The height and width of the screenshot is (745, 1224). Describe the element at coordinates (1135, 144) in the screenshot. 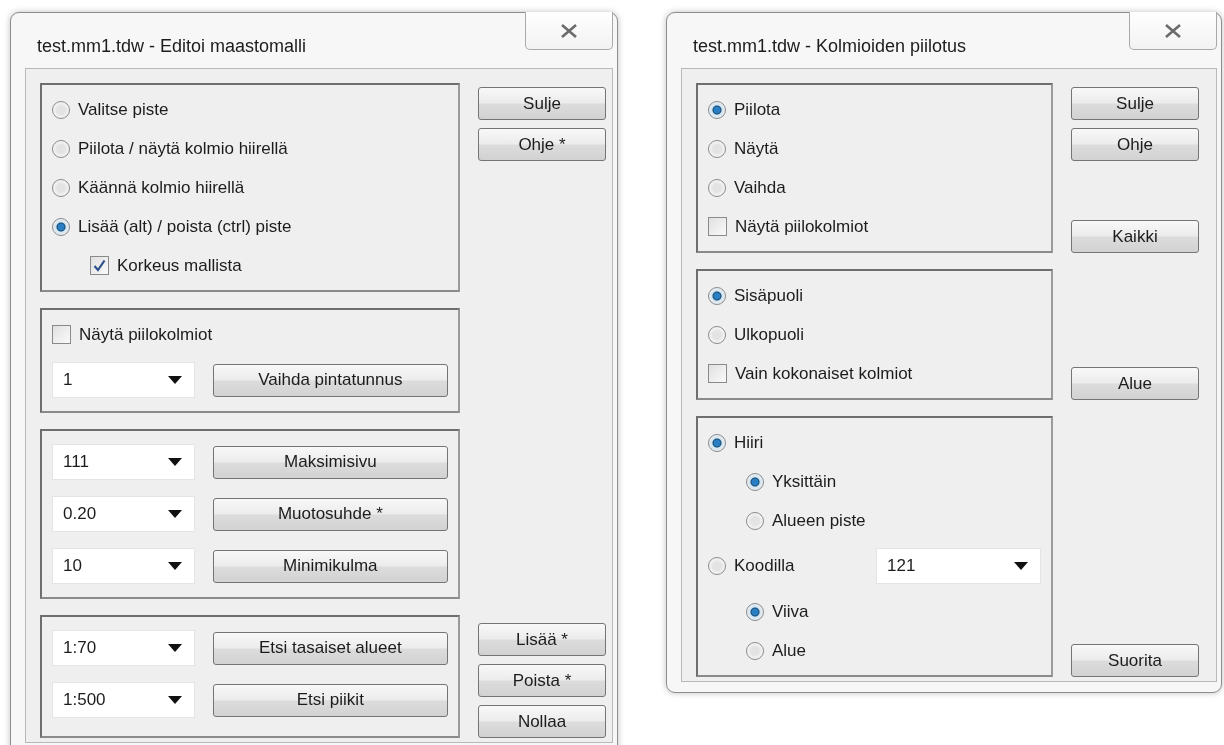

I see `side-button: Ohje` at that location.